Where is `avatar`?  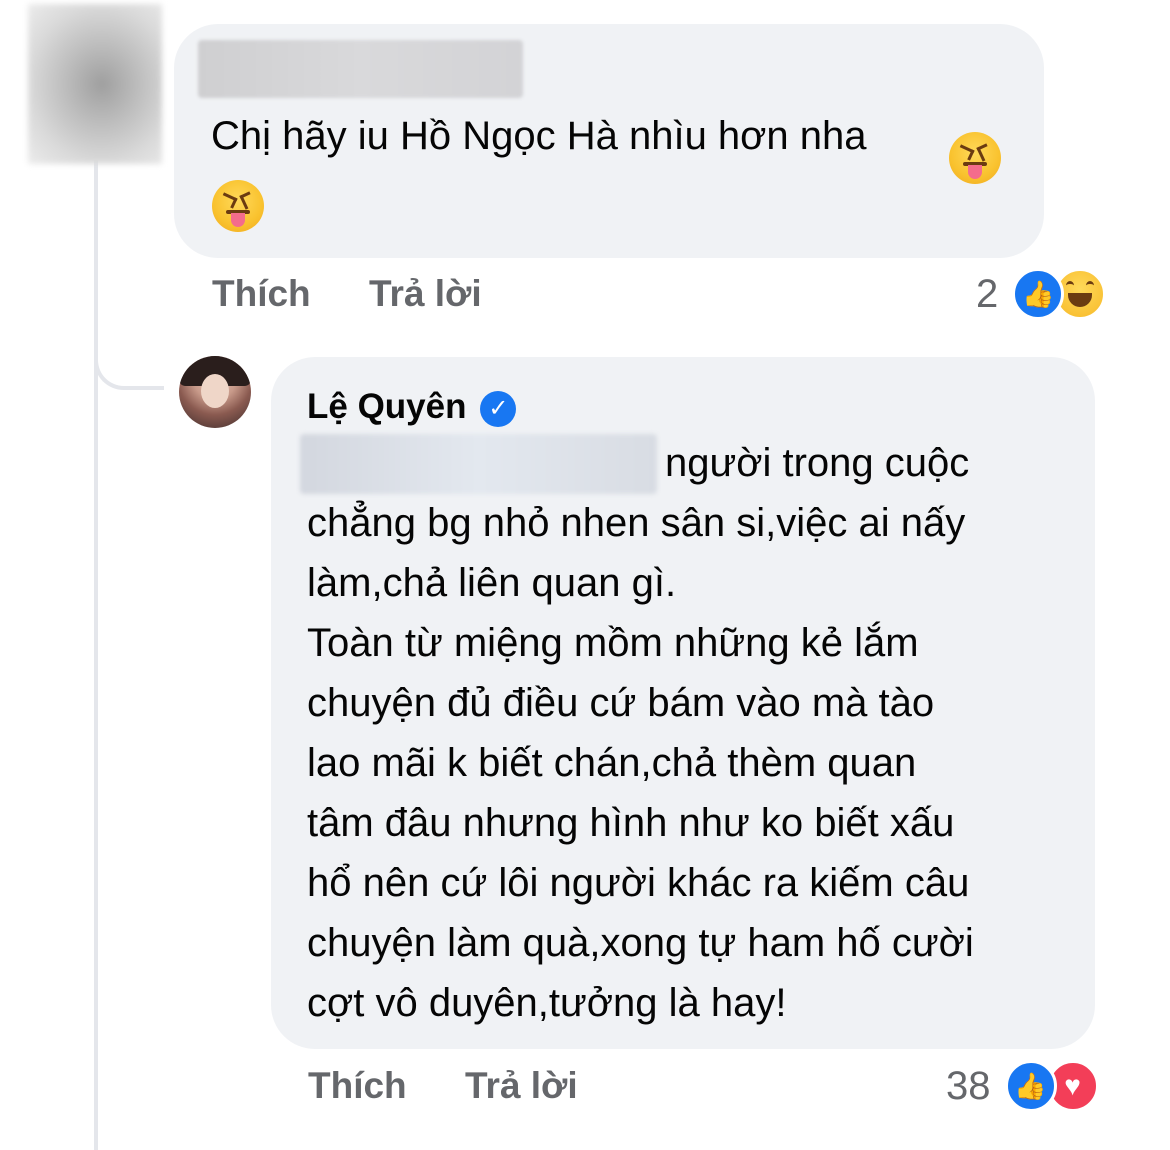 avatar is located at coordinates (215, 392).